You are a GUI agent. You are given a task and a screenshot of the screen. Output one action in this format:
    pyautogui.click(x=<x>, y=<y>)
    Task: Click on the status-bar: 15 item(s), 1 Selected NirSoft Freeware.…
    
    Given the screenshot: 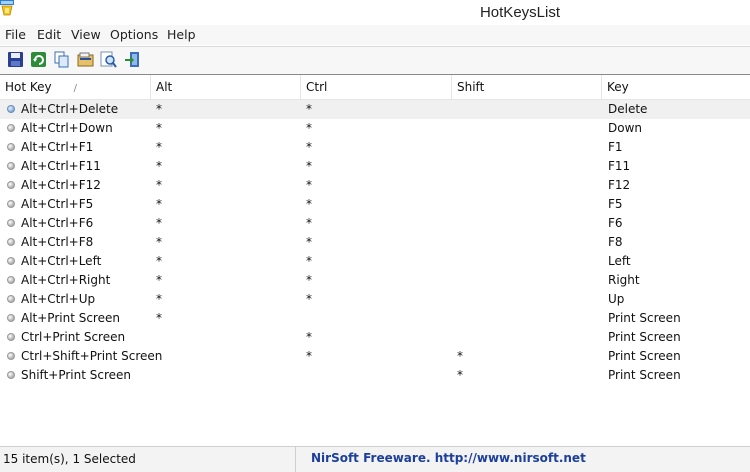 What is the action you would take?
    pyautogui.click(x=375, y=459)
    